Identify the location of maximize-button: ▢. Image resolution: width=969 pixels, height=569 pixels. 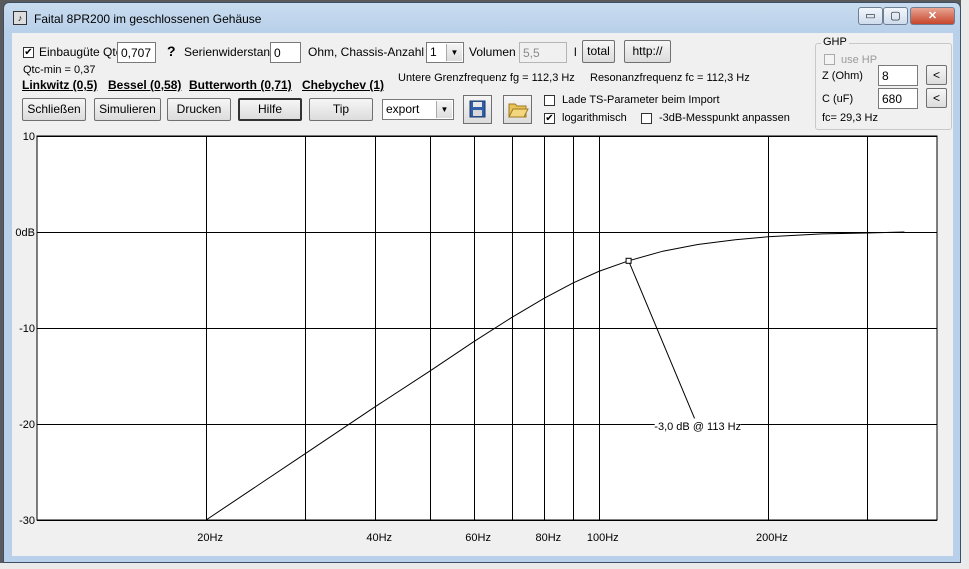
(895, 16).